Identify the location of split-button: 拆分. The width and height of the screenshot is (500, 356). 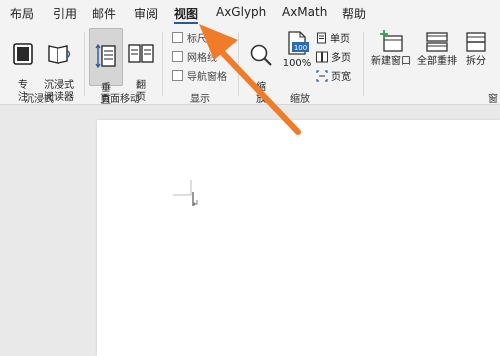
(476, 49).